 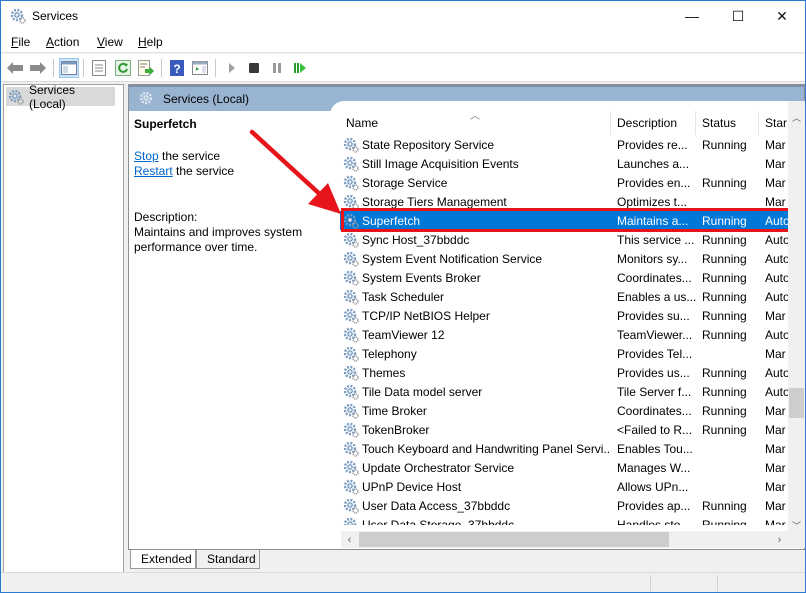 What do you see at coordinates (782, 16) in the screenshot?
I see `close-button: ✕` at bounding box center [782, 16].